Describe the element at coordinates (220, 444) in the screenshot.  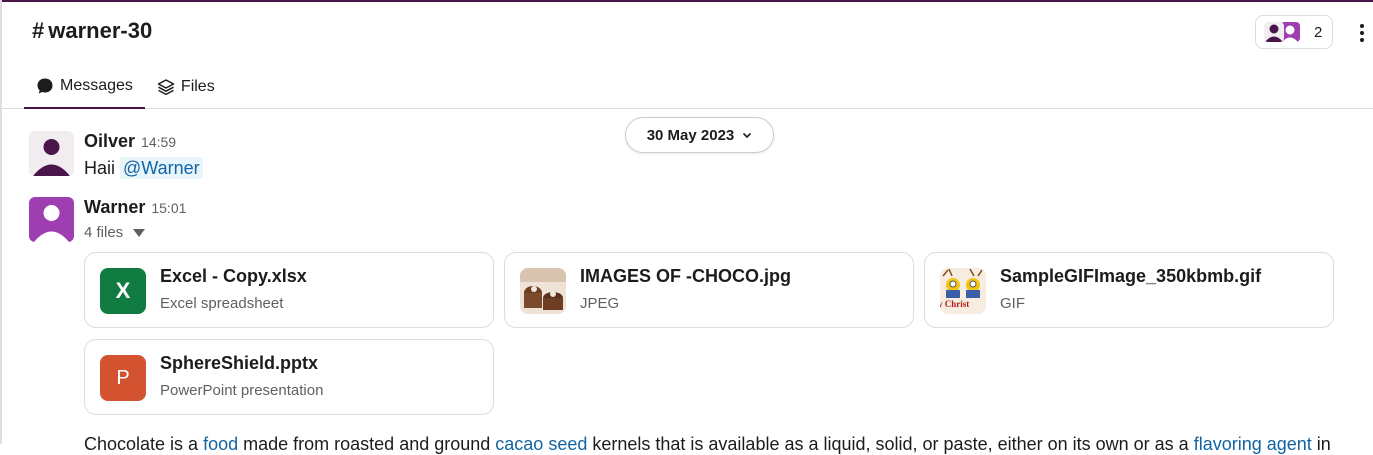
I see `link-food: food` at that location.